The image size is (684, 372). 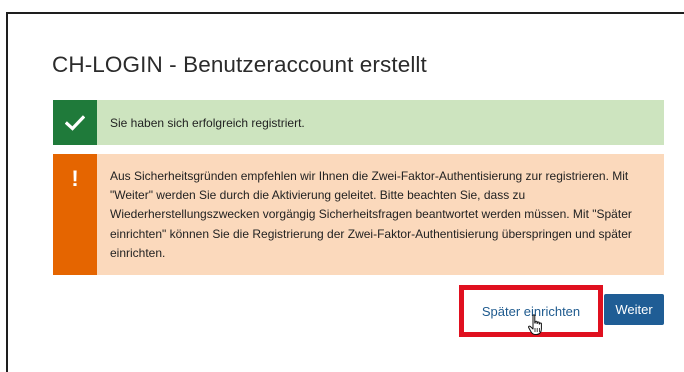 I want to click on check-icon, so click(x=75, y=122).